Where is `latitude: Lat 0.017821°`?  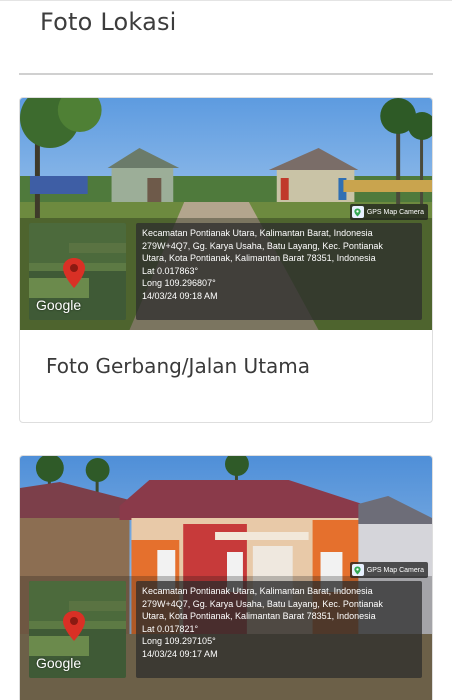 latitude: Lat 0.017821° is located at coordinates (170, 628).